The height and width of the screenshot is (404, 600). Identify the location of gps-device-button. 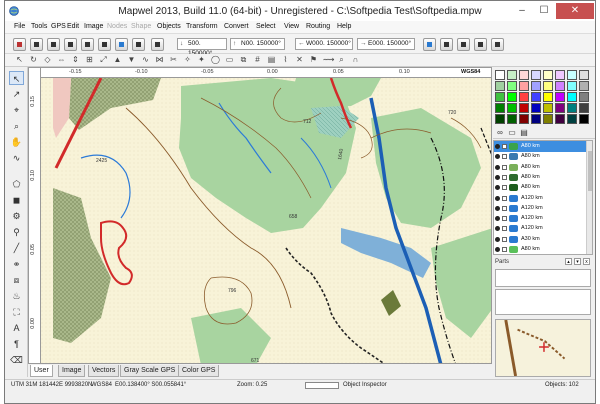
(138, 44).